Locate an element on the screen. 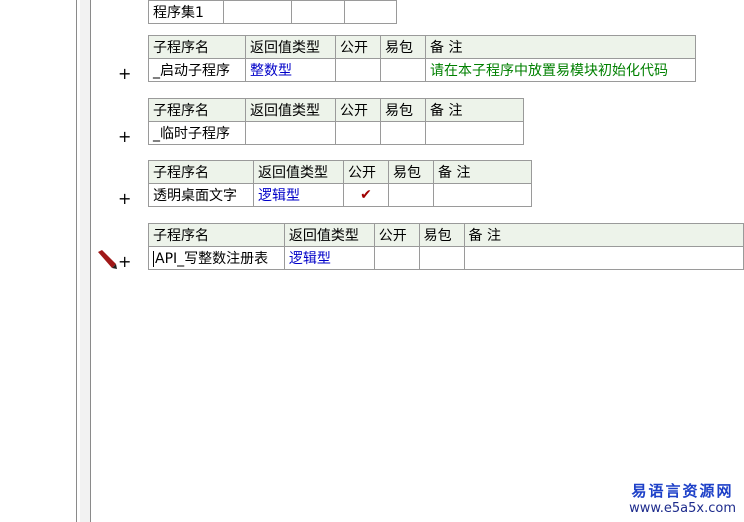  sub-name-text: API_写整数注册表 is located at coordinates (212, 259).